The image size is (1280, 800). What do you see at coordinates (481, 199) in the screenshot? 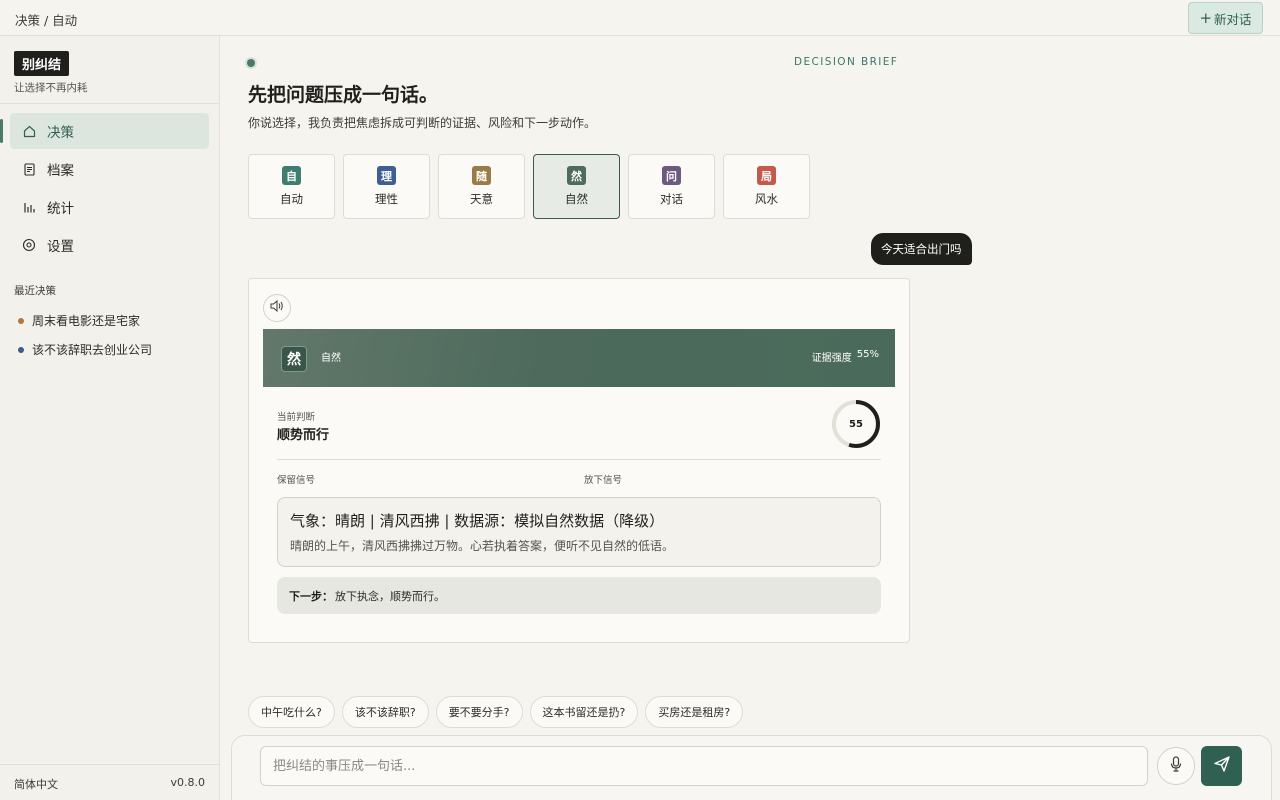
I see `mode-label: 天意` at bounding box center [481, 199].